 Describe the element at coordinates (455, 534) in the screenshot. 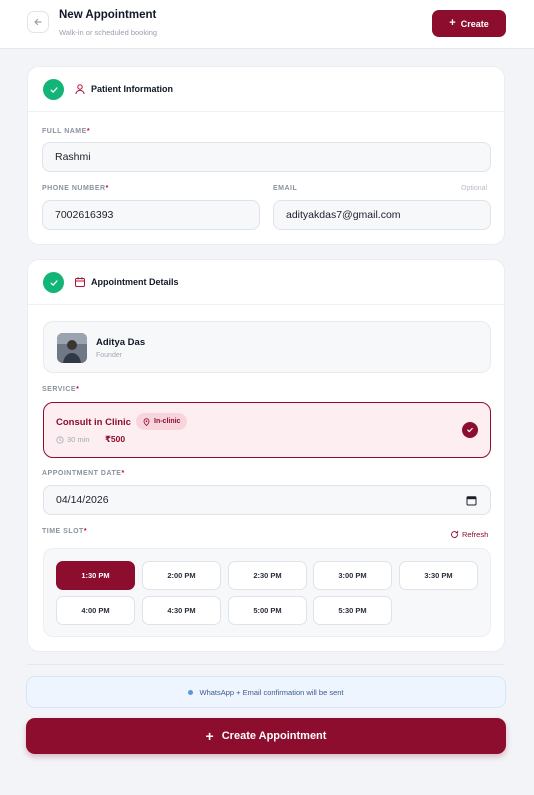

I see `refresh-icon` at that location.